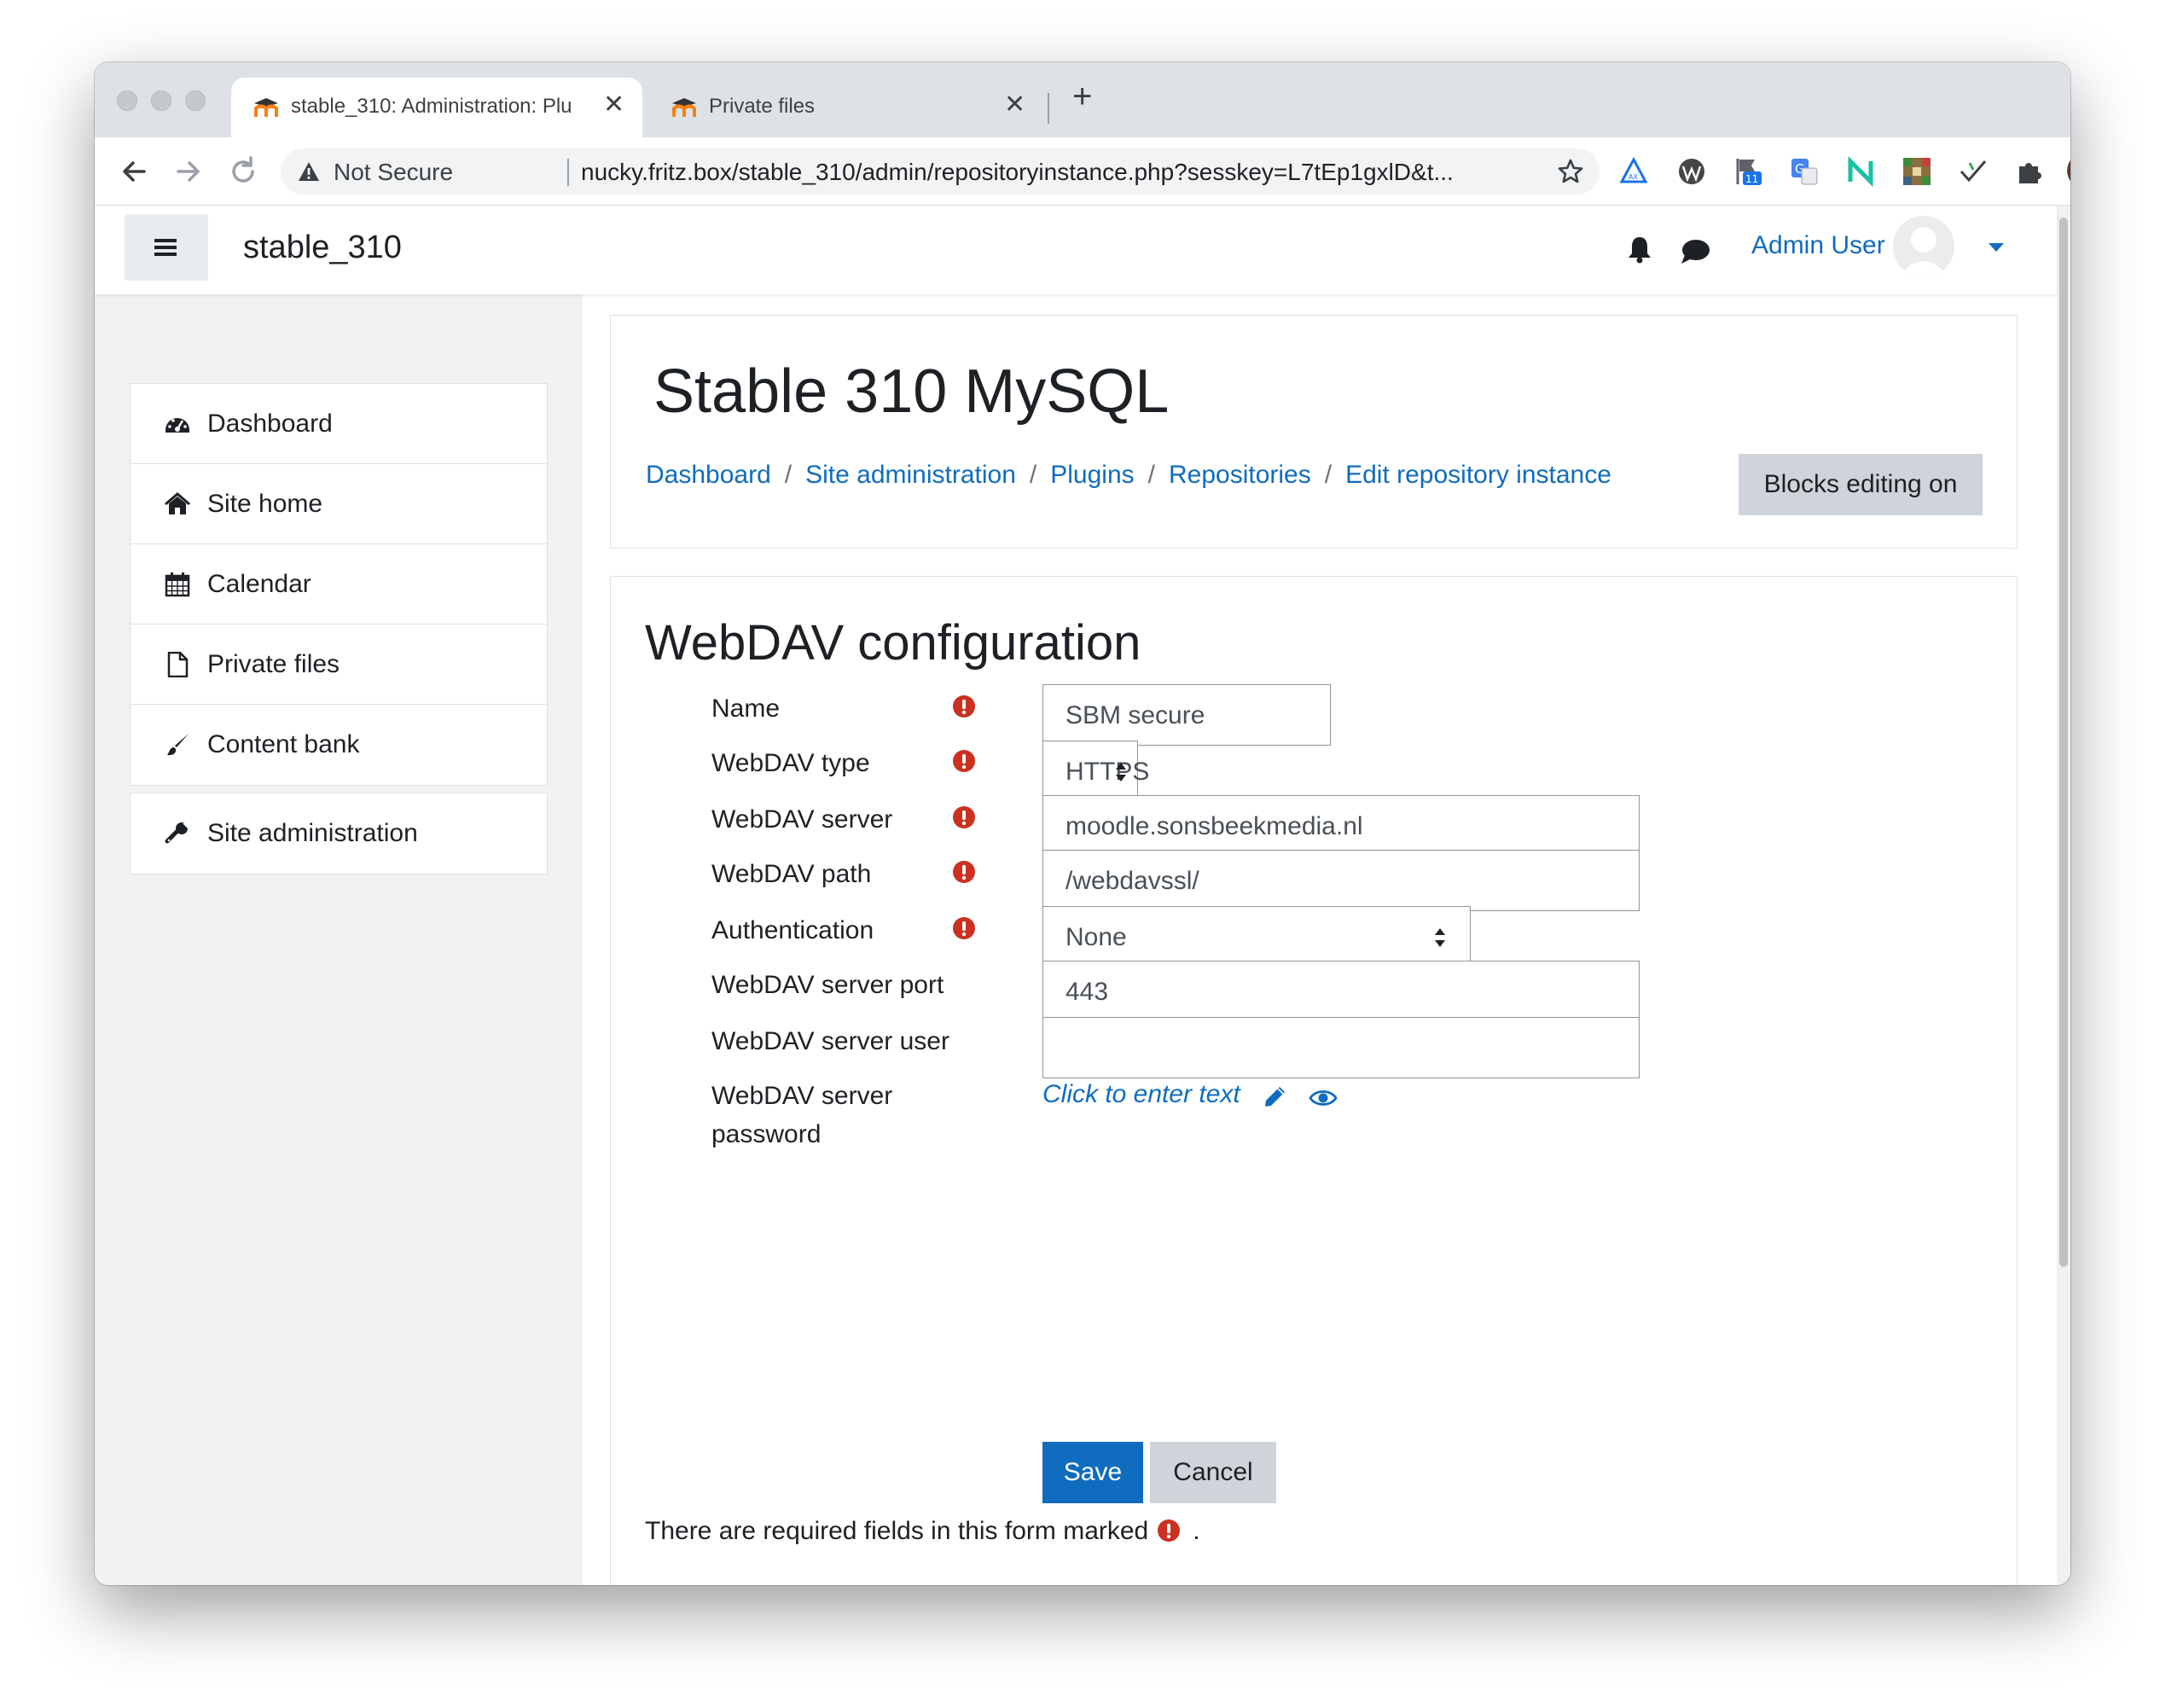 The image size is (2160, 1708). What do you see at coordinates (270, 424) in the screenshot?
I see `nav-item-label: Dashboard` at bounding box center [270, 424].